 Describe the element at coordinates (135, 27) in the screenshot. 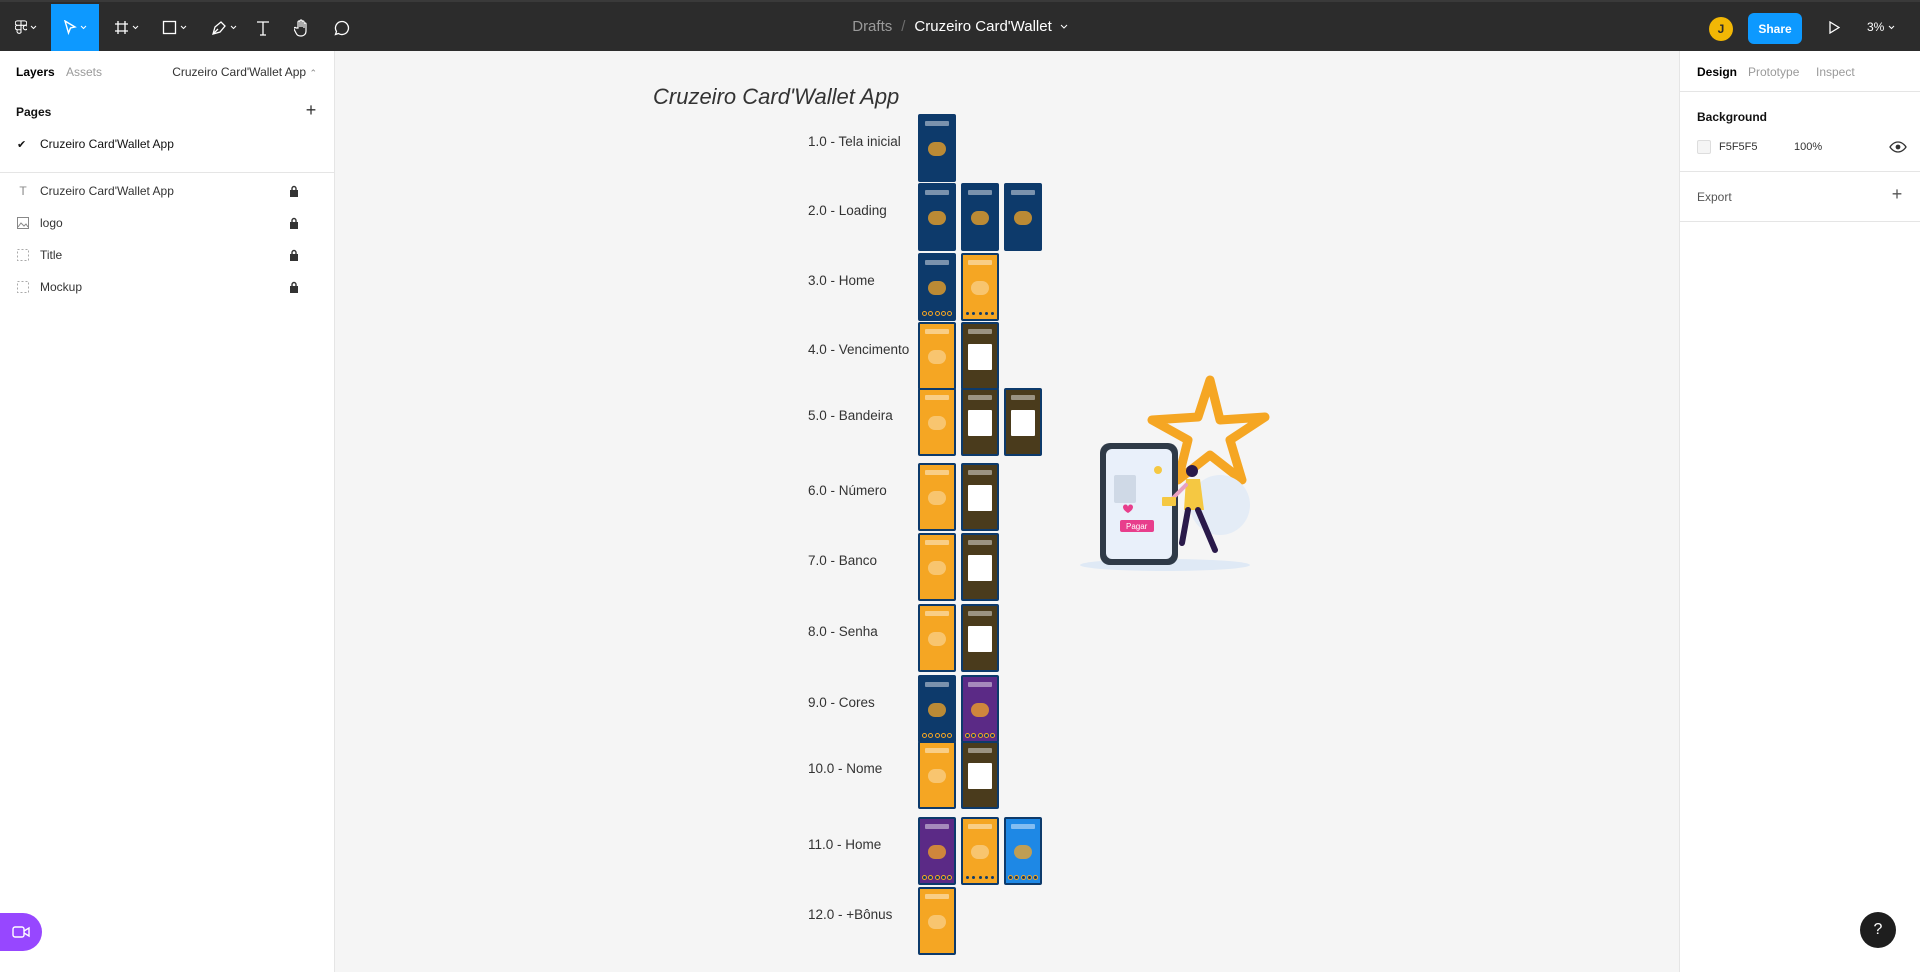

I see `chevron-down-icon` at that location.